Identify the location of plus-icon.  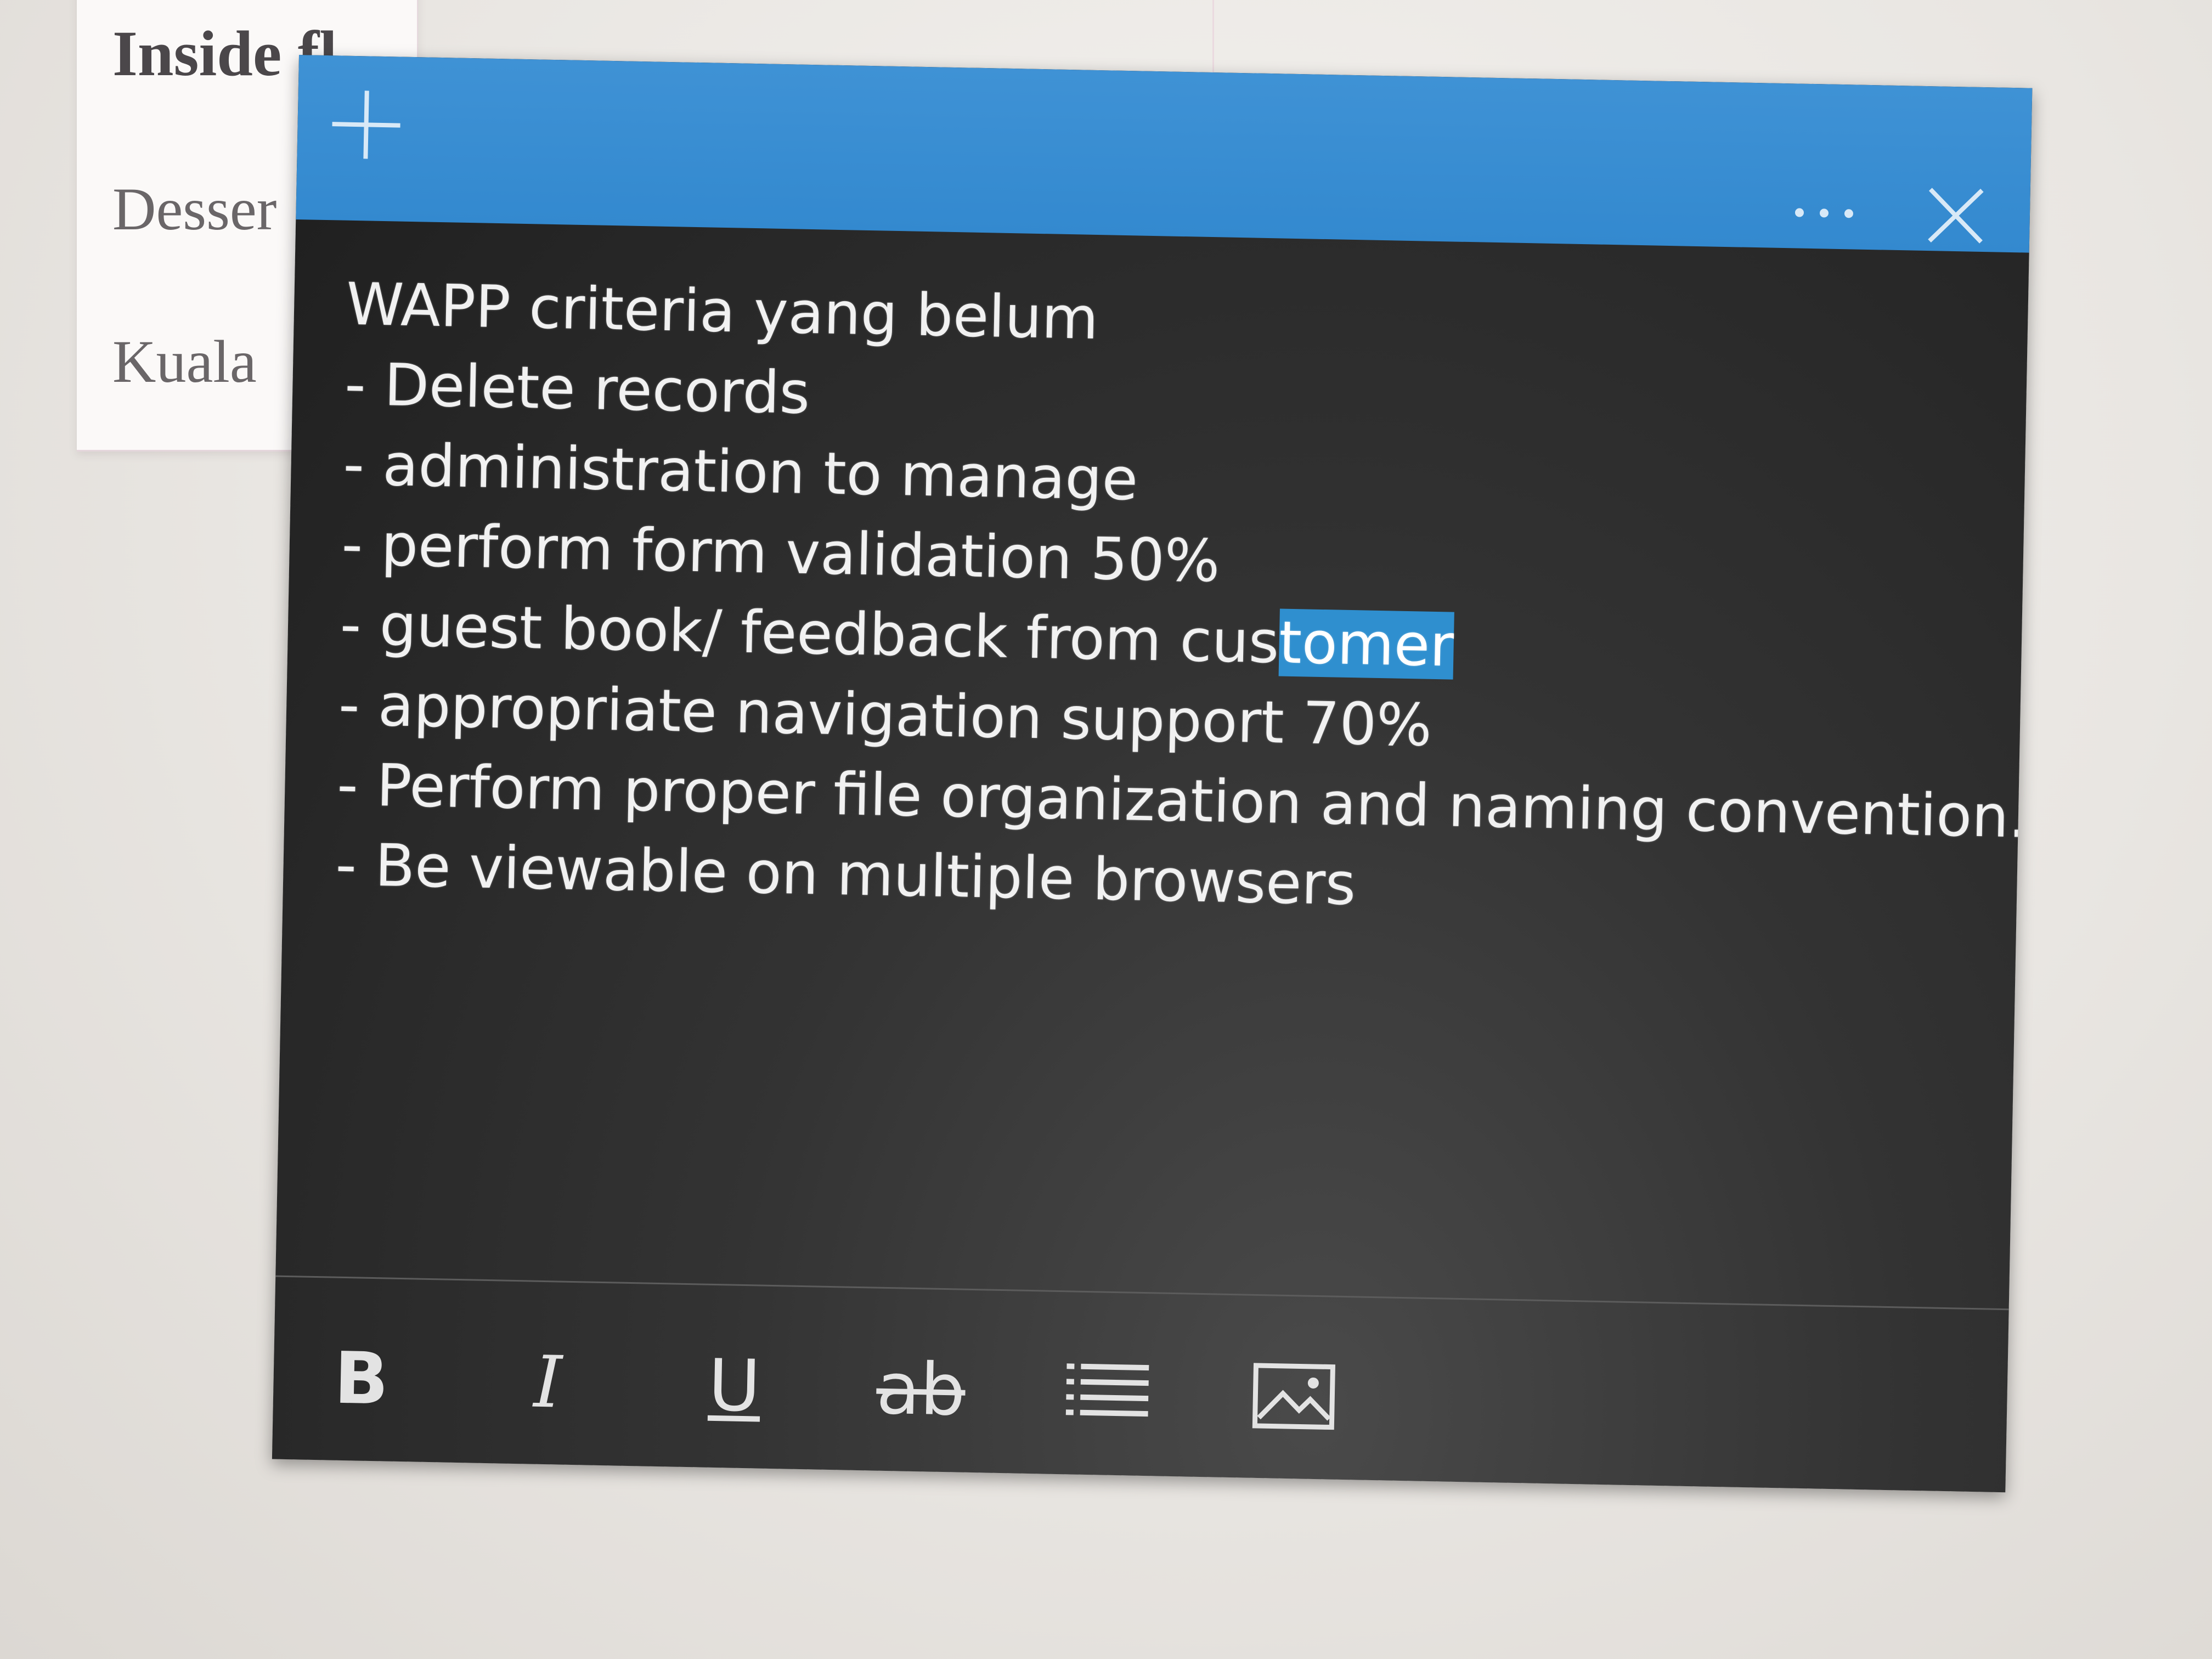
(366, 125).